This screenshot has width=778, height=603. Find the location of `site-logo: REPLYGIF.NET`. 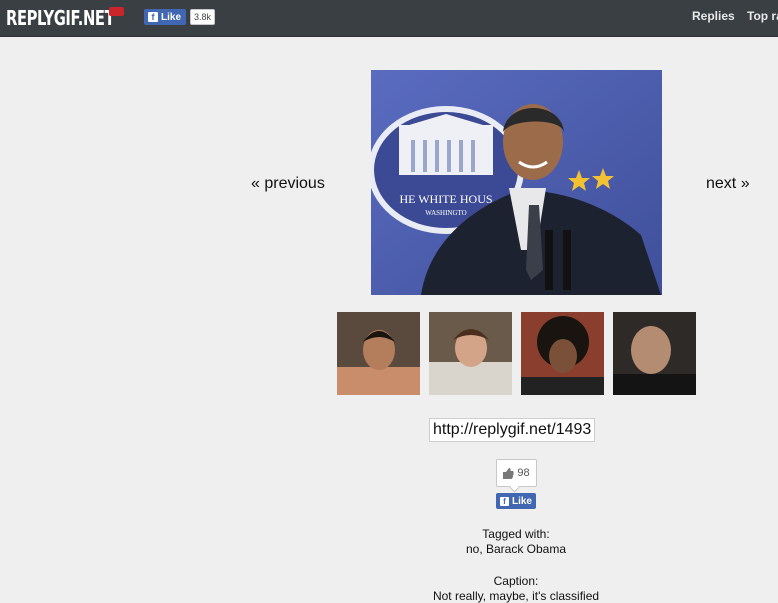

site-logo: REPLYGIF.NET is located at coordinates (60, 18).